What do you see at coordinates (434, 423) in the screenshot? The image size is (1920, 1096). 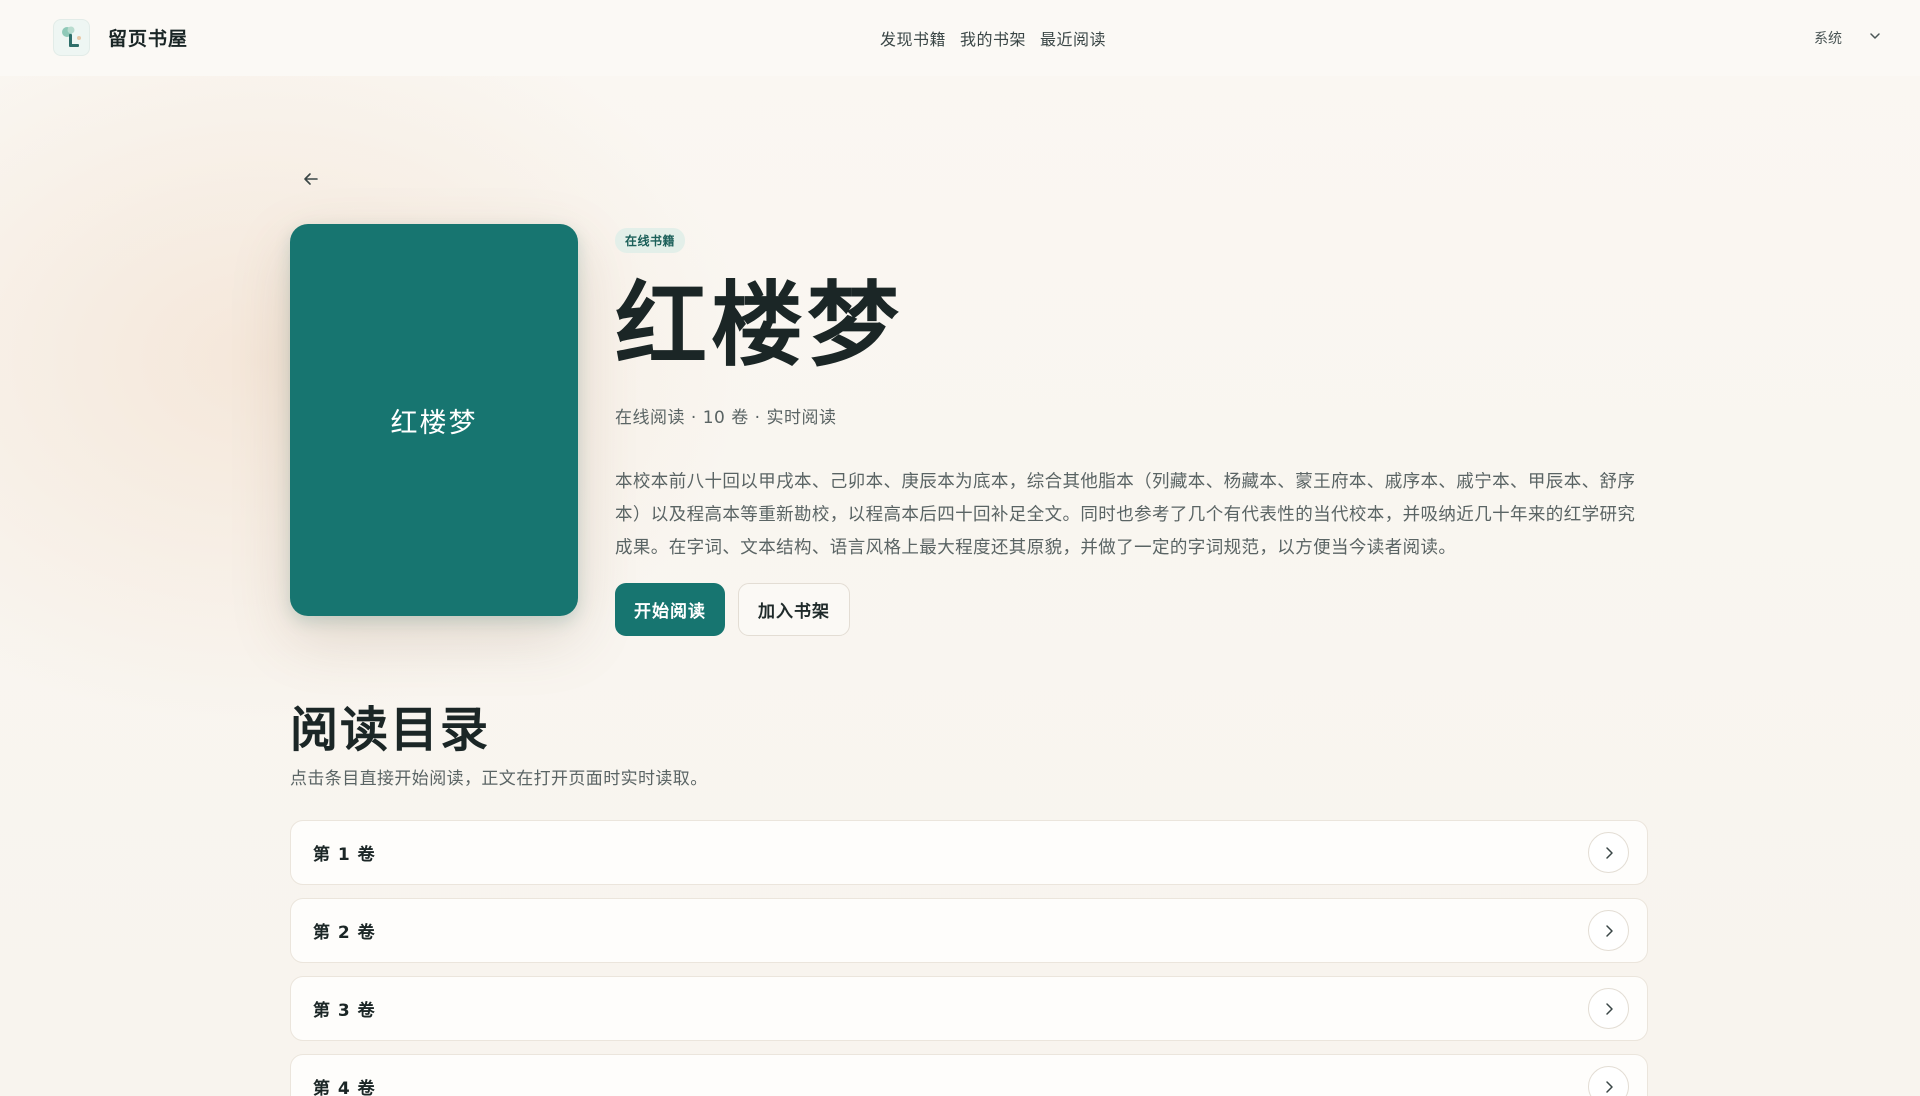 I see `cover-title: 红楼梦` at bounding box center [434, 423].